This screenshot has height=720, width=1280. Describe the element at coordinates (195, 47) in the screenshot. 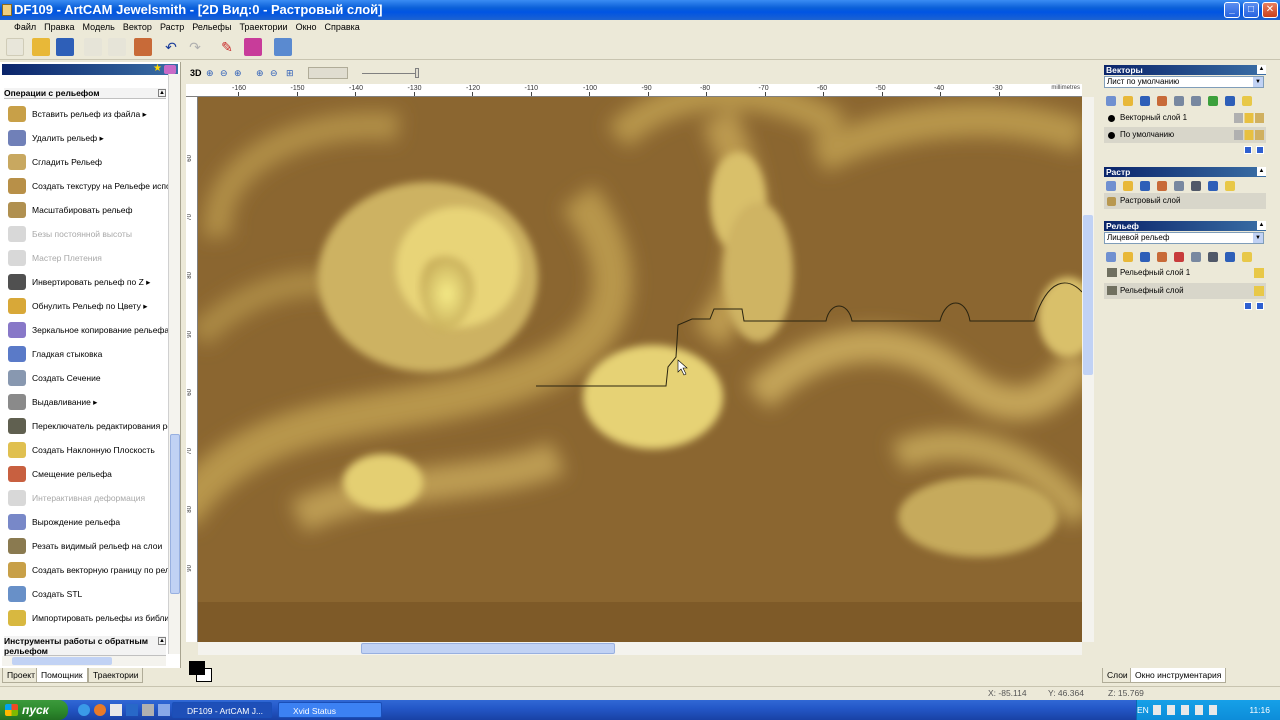

I see `redo-icon: ↷` at that location.